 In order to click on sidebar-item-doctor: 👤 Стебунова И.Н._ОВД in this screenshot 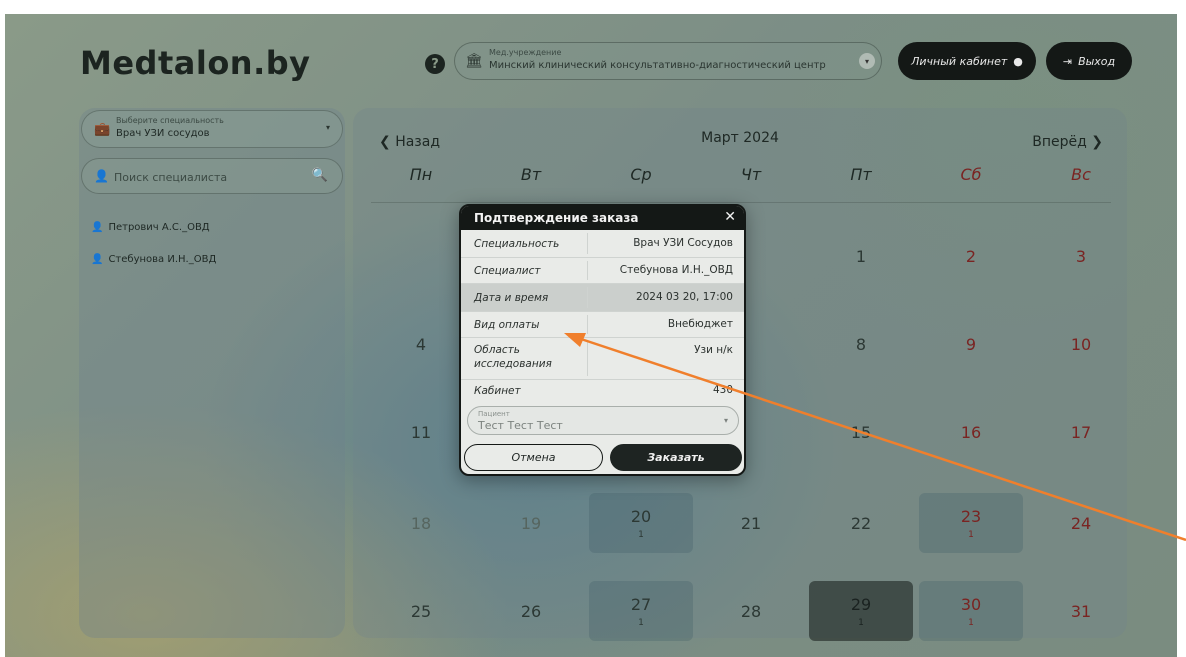, I will do `click(153, 259)`.